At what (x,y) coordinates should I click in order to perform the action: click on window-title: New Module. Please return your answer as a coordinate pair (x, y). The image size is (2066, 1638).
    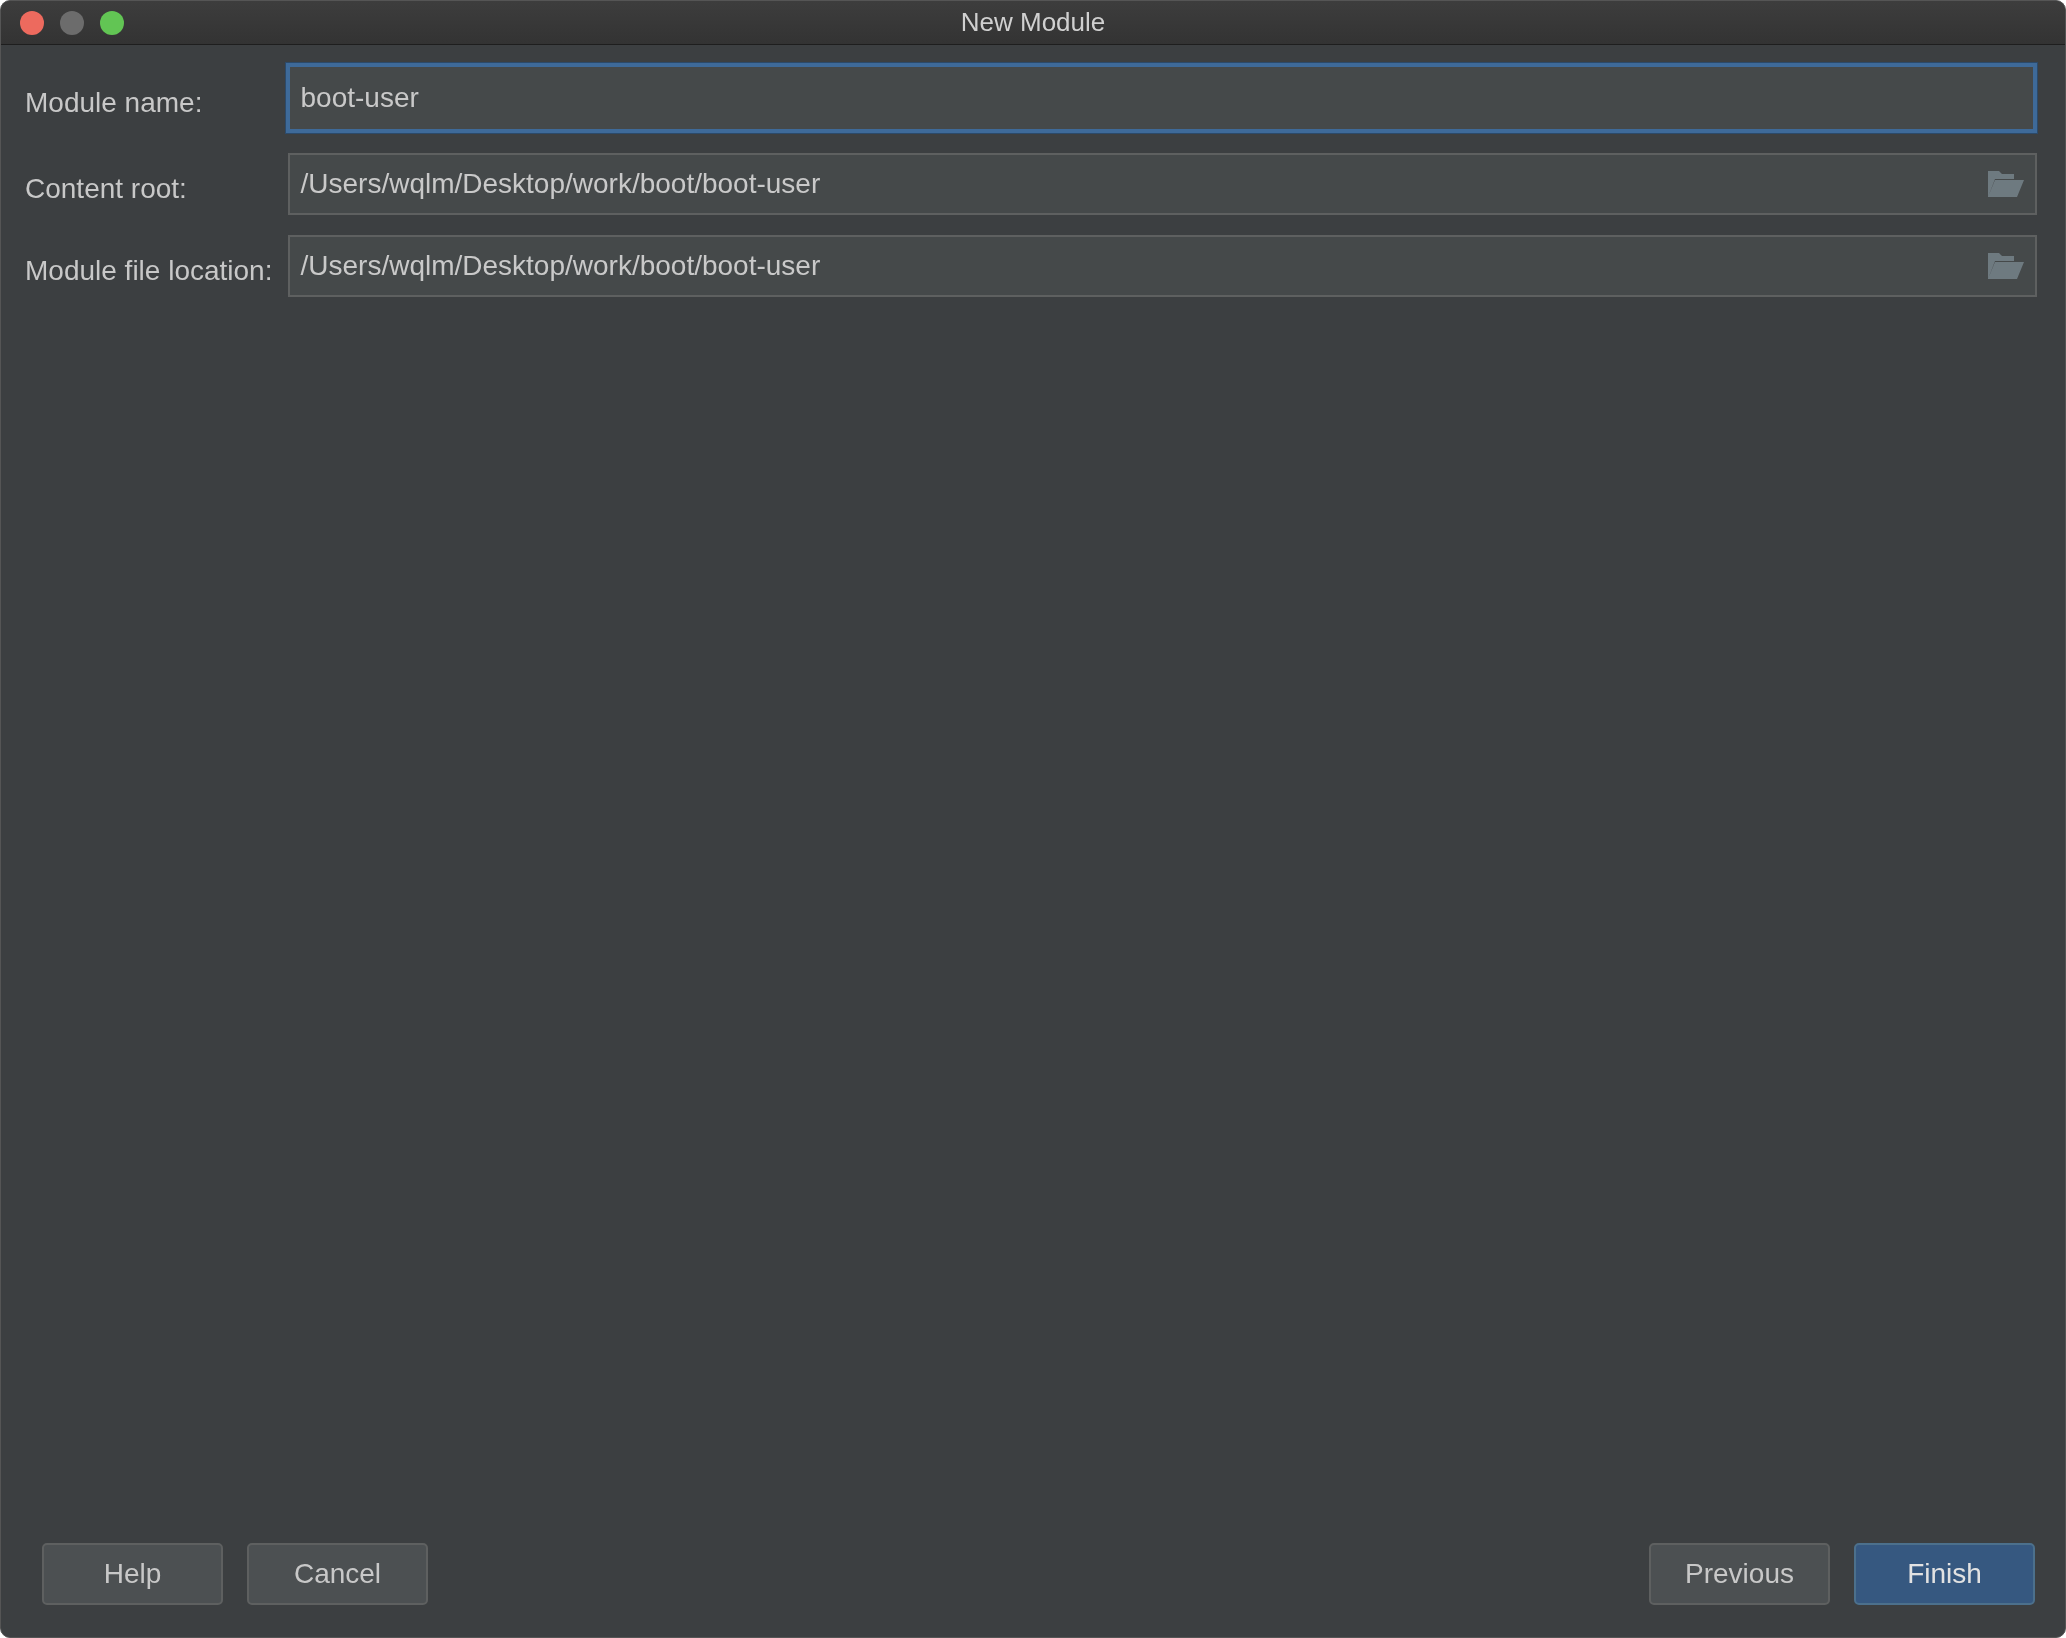
    Looking at the image, I should click on (1033, 22).